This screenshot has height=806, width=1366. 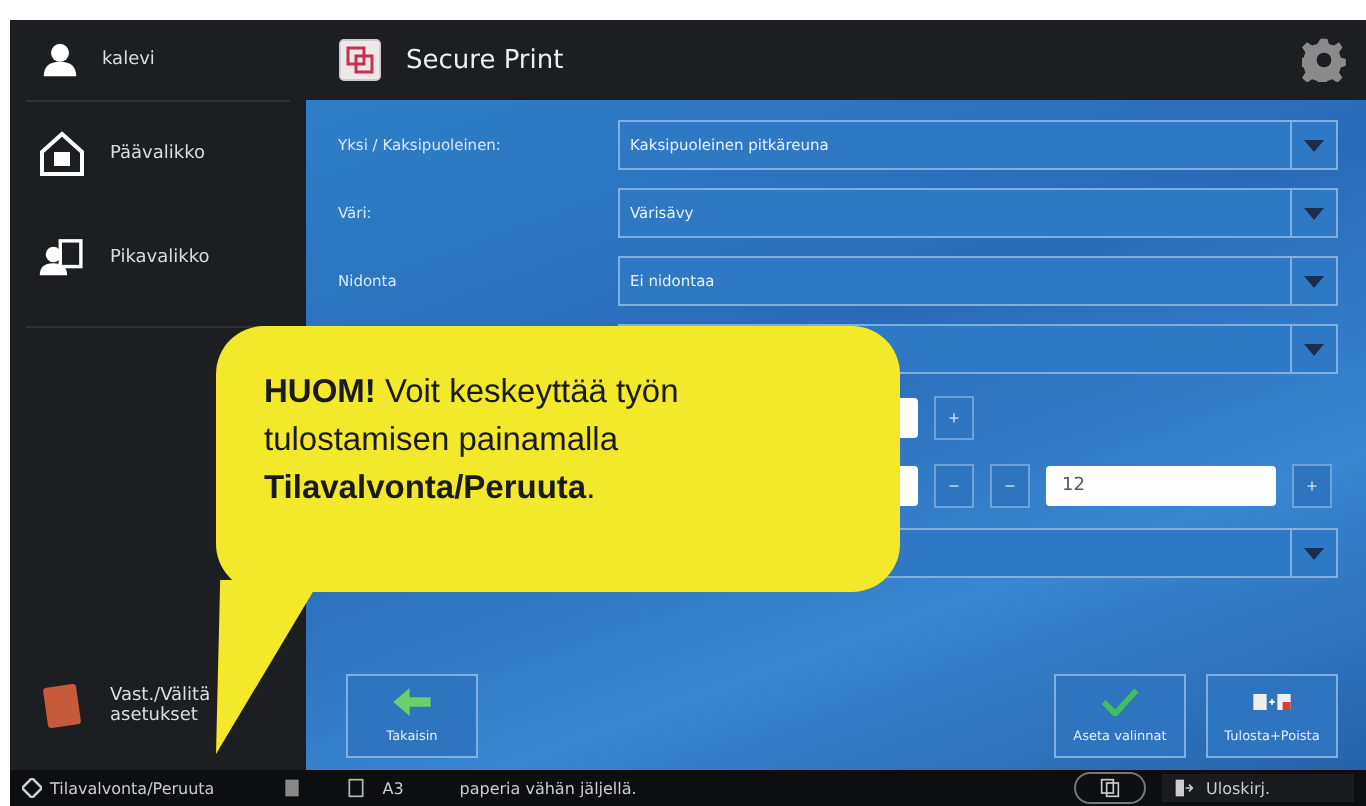 What do you see at coordinates (1120, 702) in the screenshot?
I see `checkmark-icon` at bounding box center [1120, 702].